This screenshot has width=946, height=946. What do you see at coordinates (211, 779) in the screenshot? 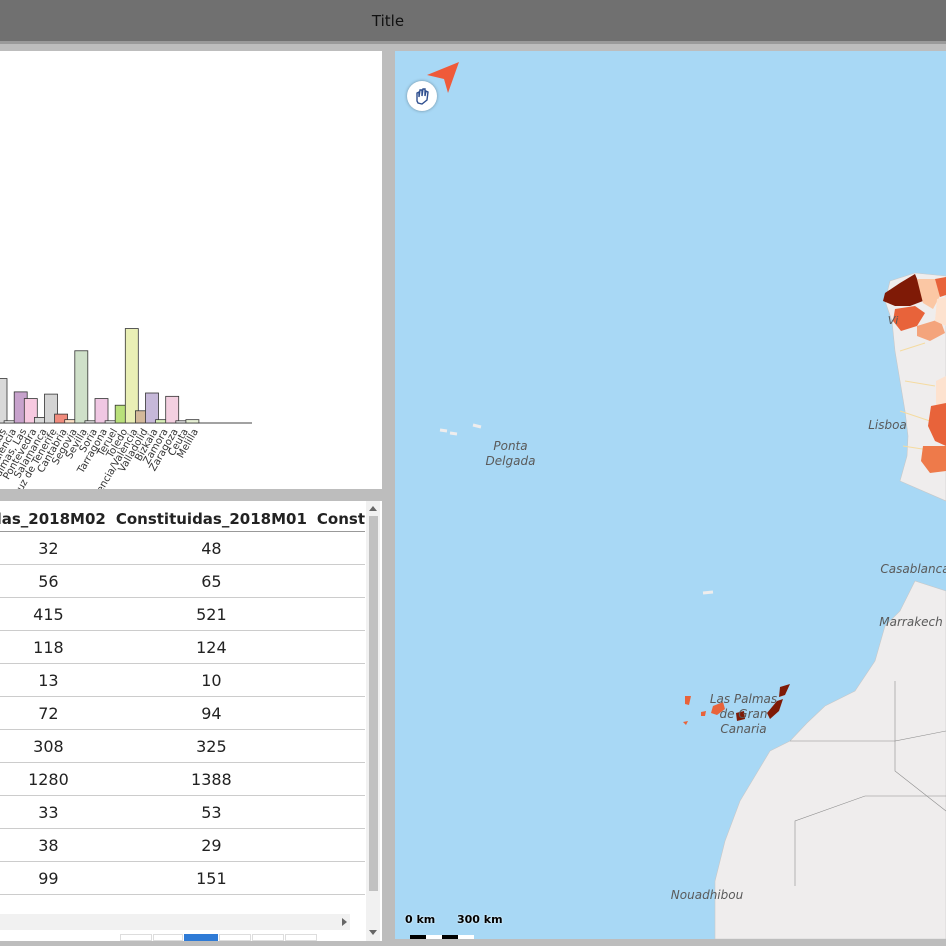
I see `table-cell: 1388` at bounding box center [211, 779].